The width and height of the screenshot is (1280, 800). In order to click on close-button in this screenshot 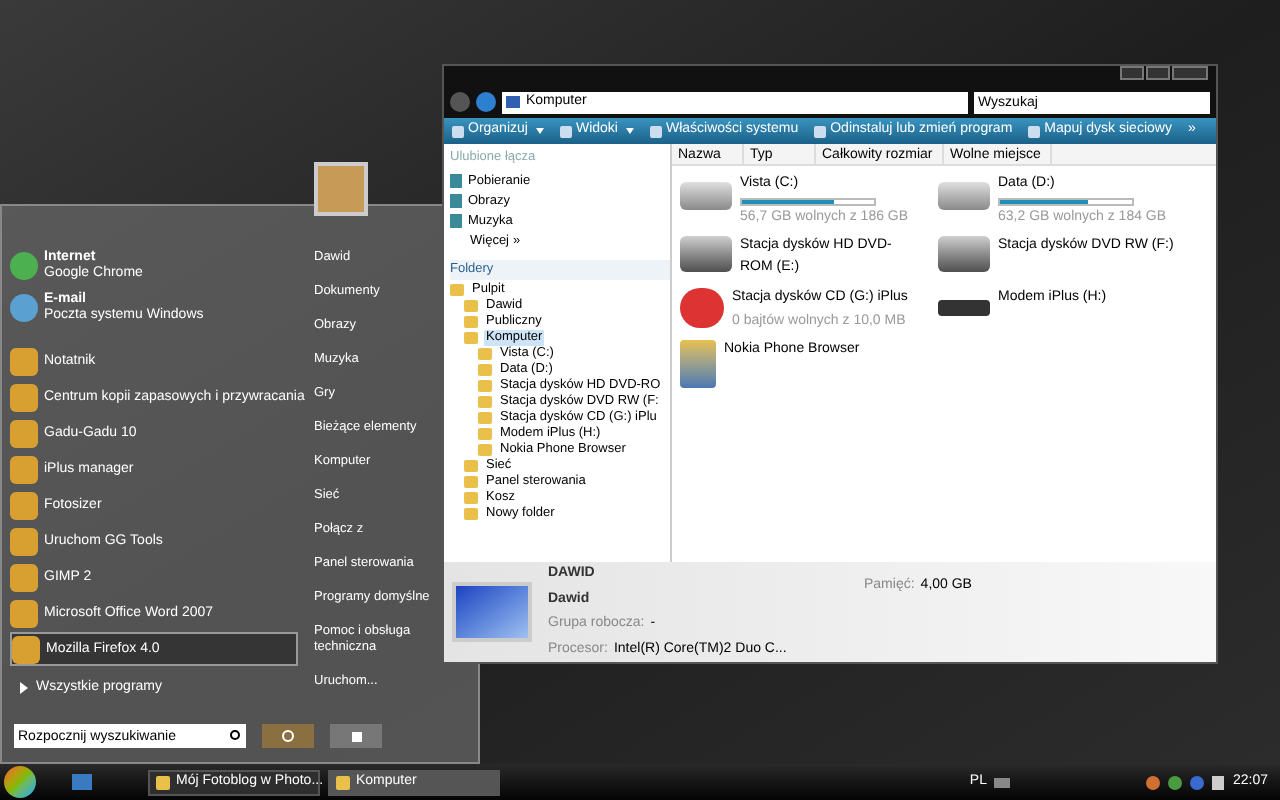, I will do `click(1190, 73)`.